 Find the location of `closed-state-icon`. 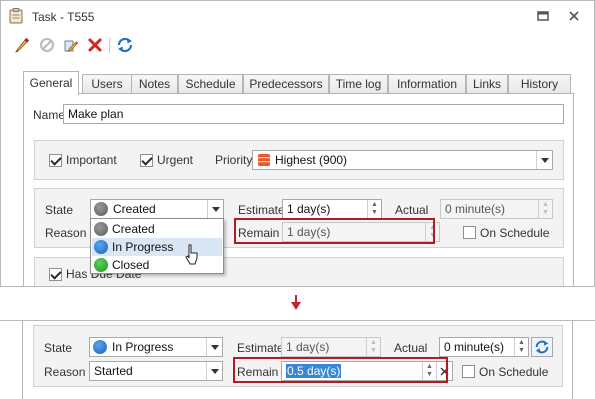

closed-state-icon is located at coordinates (101, 265).